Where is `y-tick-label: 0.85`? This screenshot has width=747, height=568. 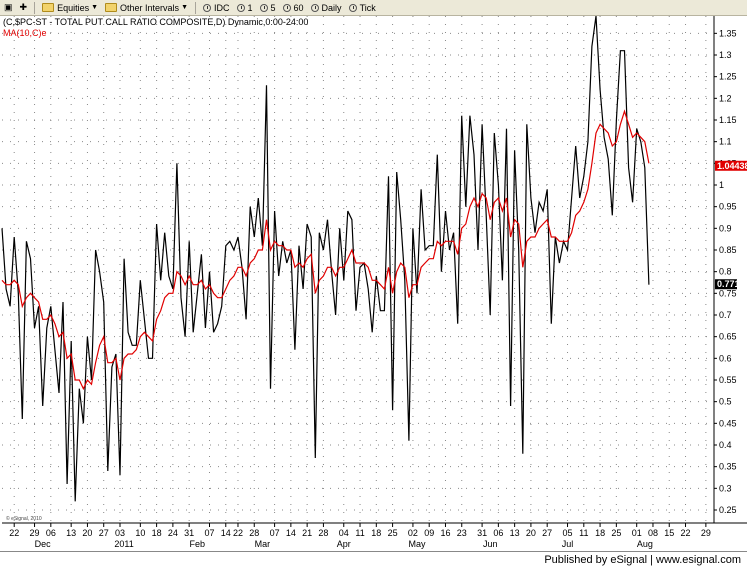 y-tick-label: 0.85 is located at coordinates (728, 250).